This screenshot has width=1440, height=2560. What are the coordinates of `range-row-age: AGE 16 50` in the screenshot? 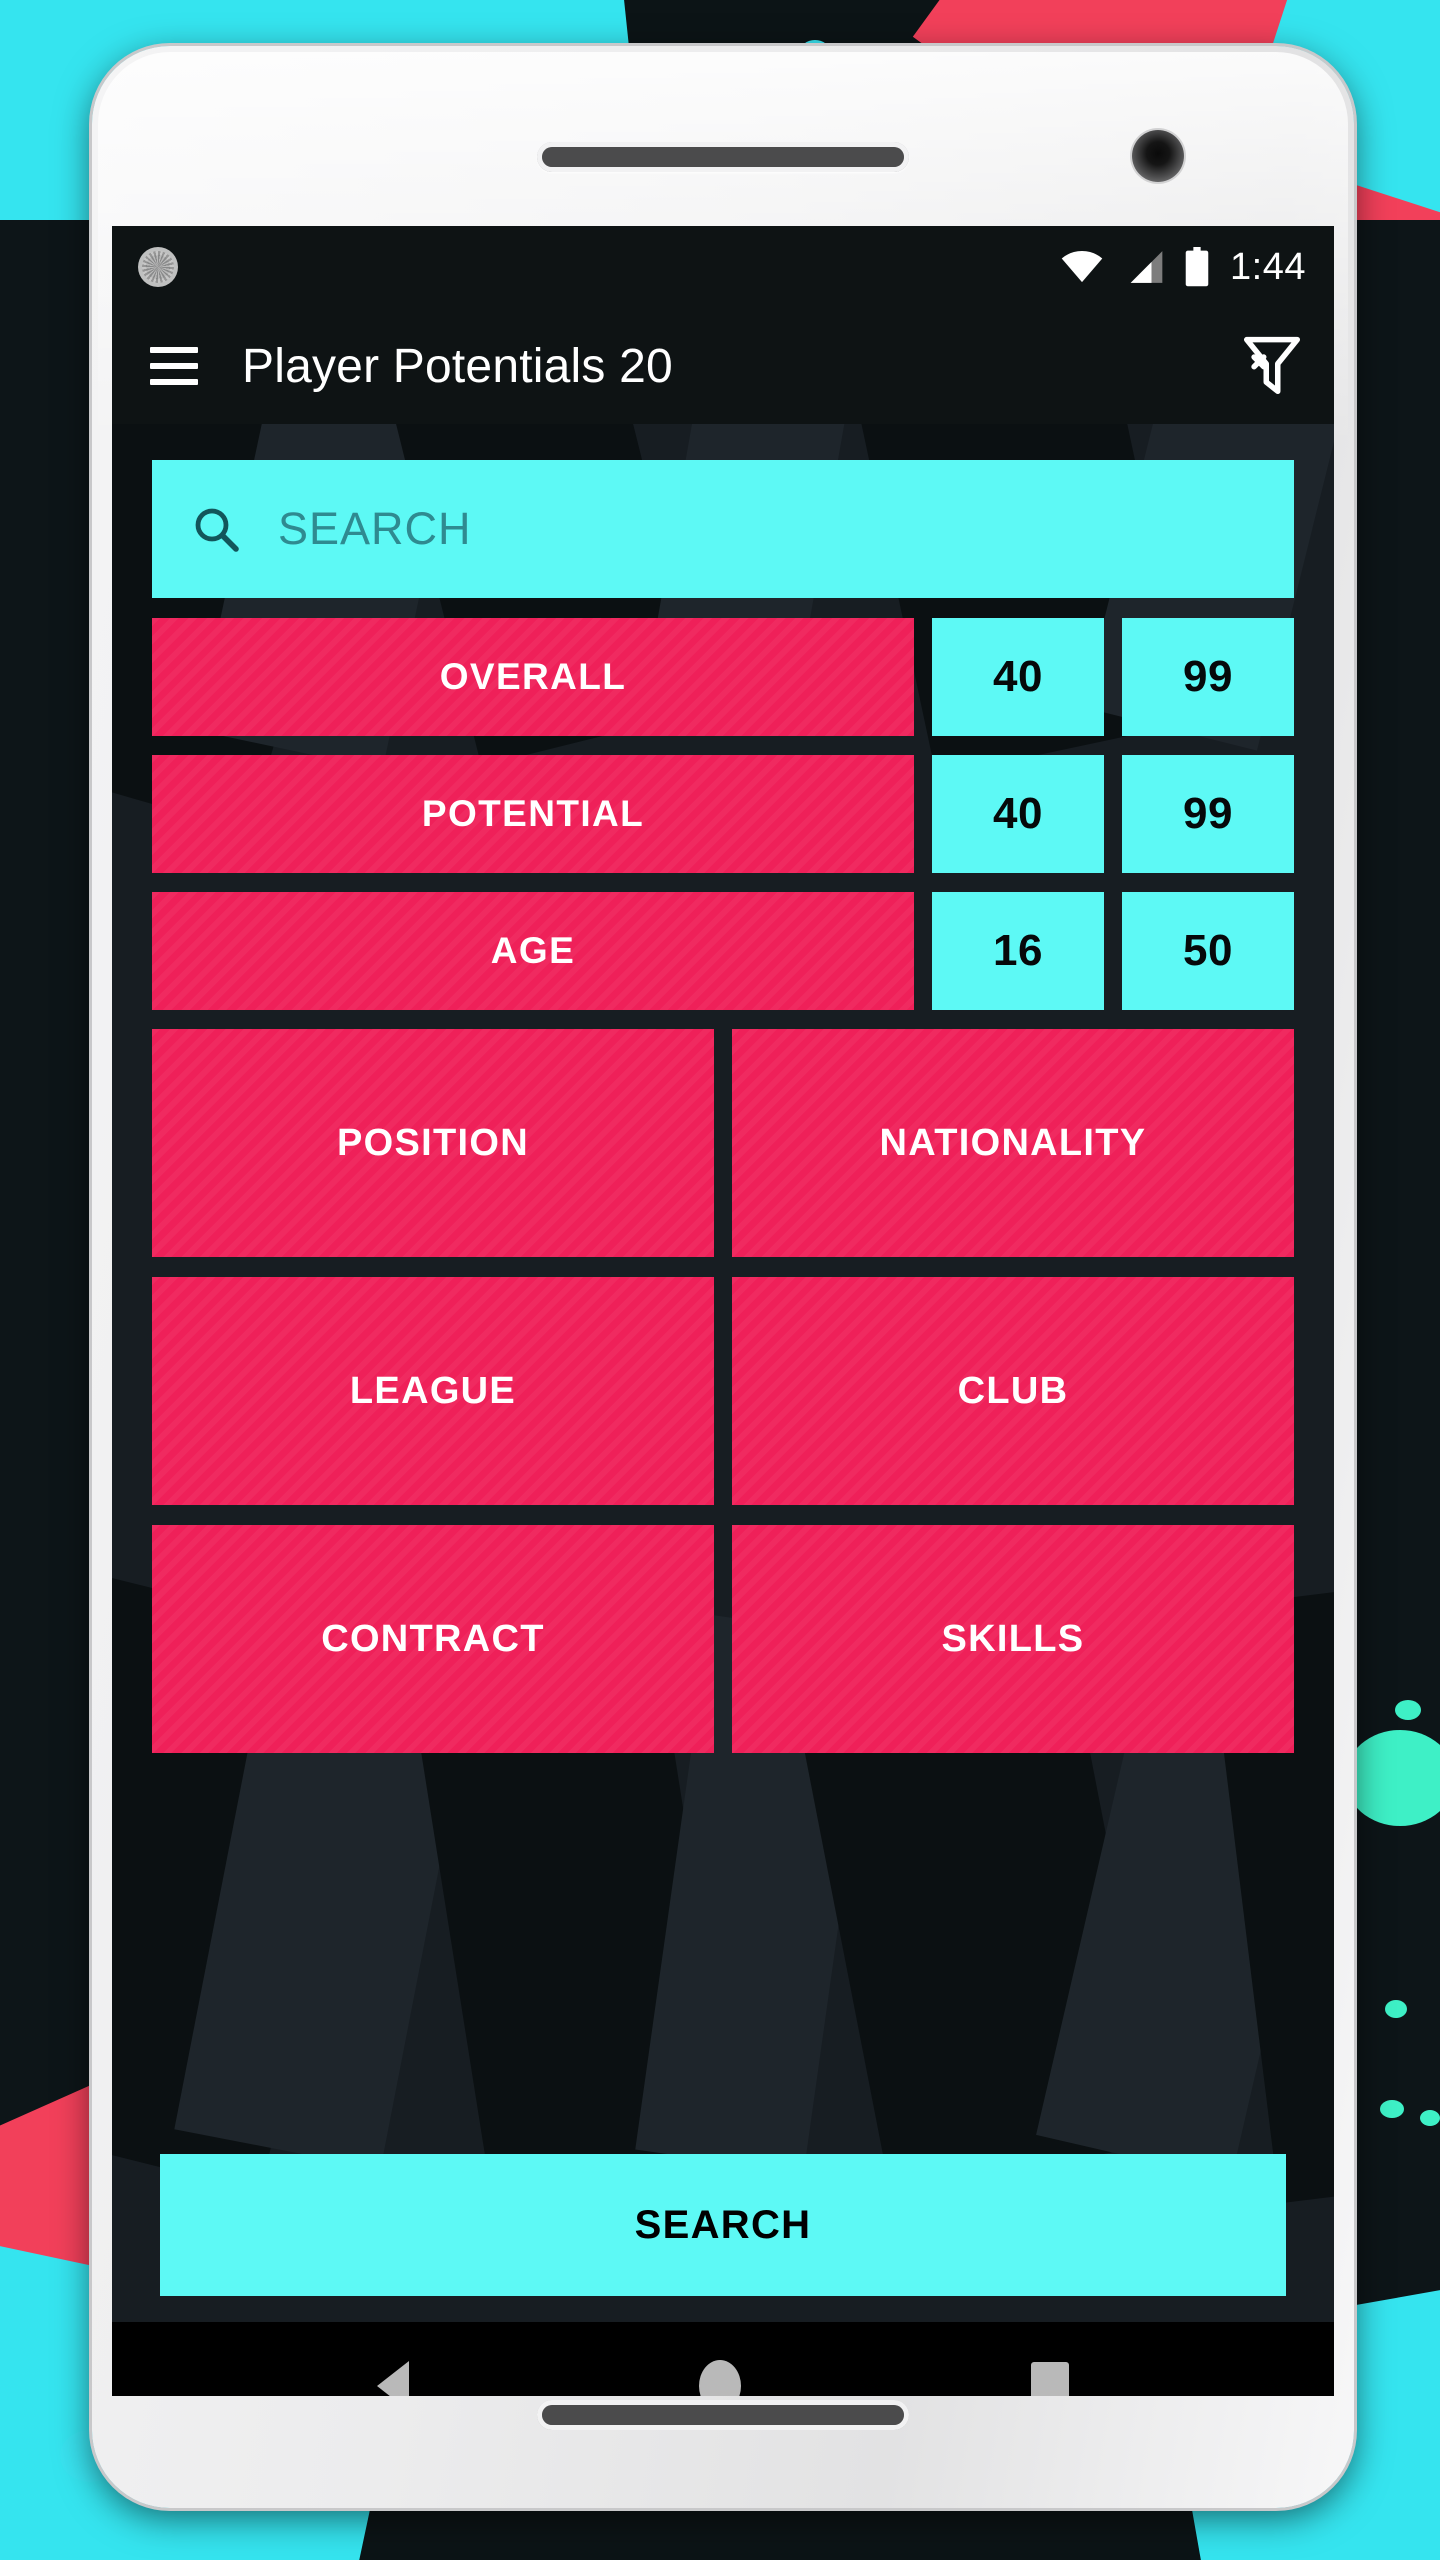 It's located at (723, 951).